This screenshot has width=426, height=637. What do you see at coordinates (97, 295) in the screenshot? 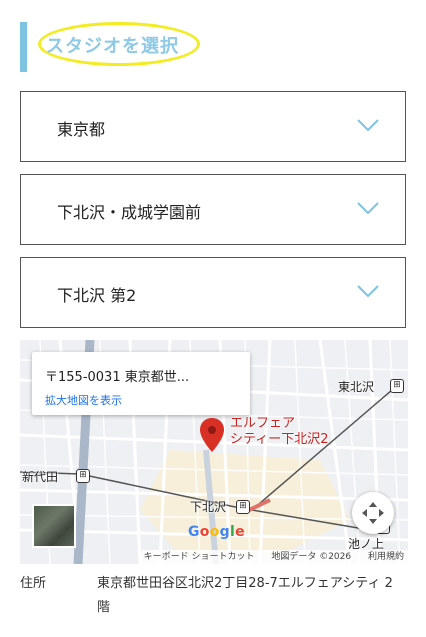
I see `studio-select-value: 下北沢 第2` at bounding box center [97, 295].